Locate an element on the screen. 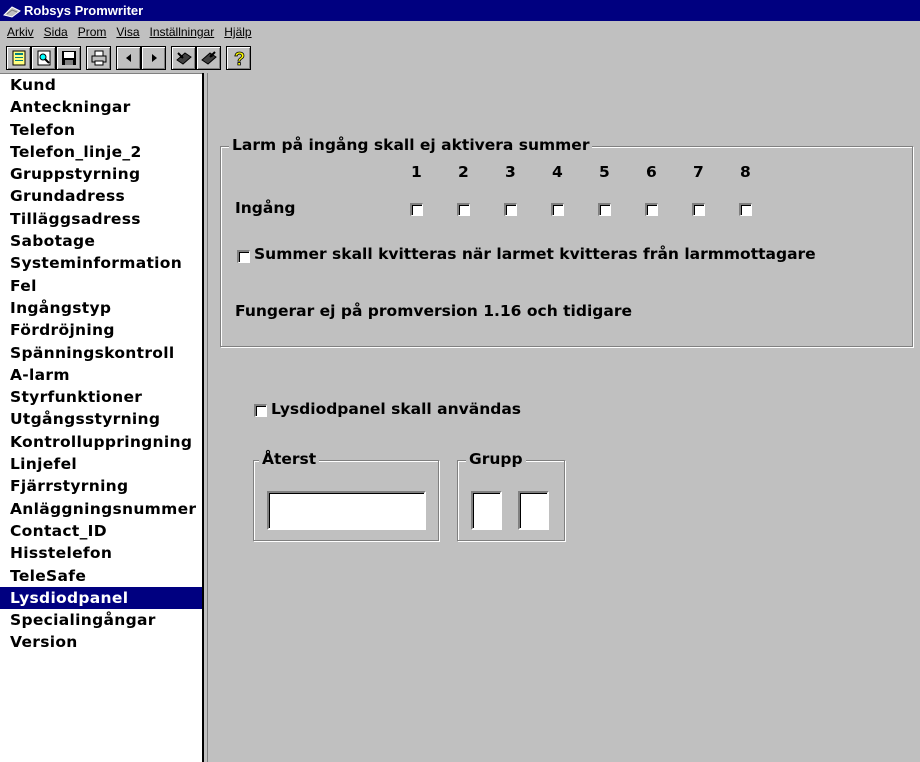  input-1-checkbox is located at coordinates (416, 209).